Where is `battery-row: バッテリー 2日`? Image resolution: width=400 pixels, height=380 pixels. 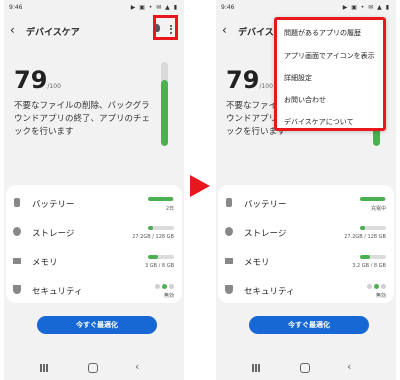
battery-row: バッテリー 2日 is located at coordinates (94, 203).